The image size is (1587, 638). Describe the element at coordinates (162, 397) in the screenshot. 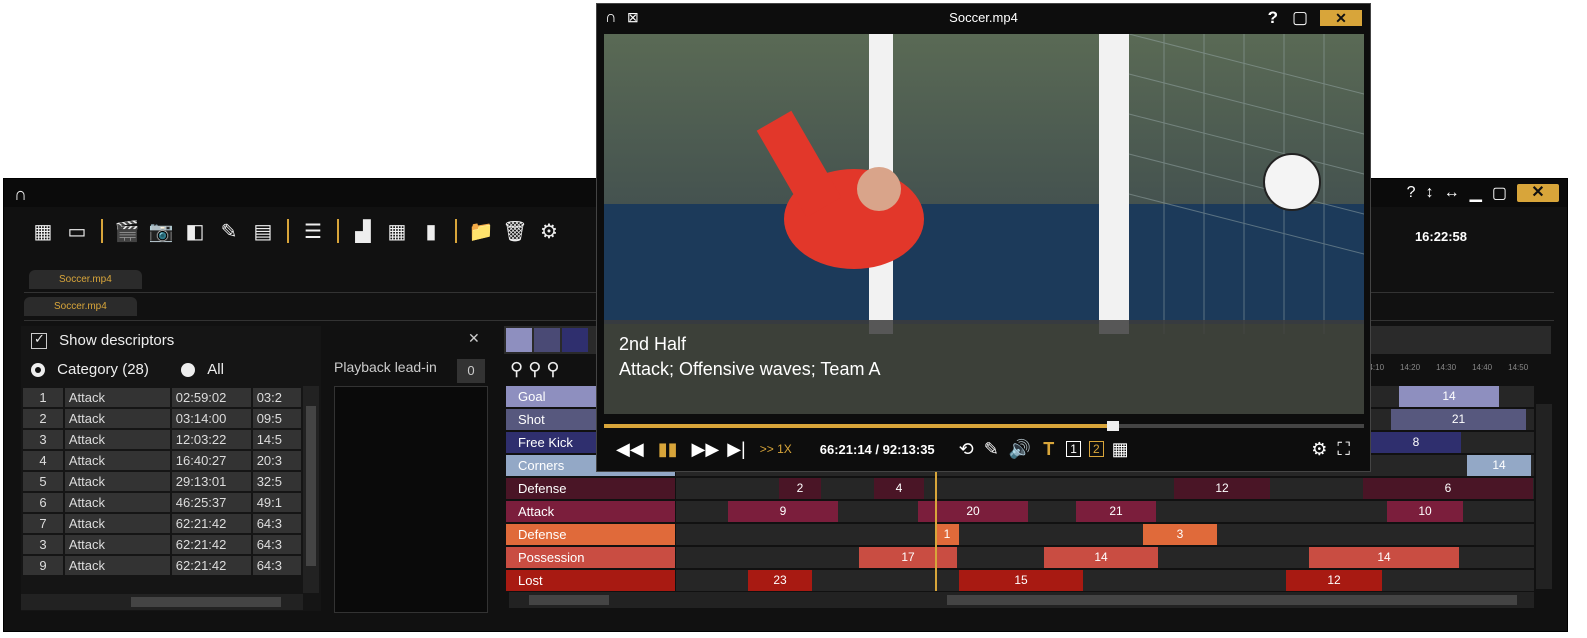

I see `table-row: 1 Attack 02:59:02 03:2` at that location.